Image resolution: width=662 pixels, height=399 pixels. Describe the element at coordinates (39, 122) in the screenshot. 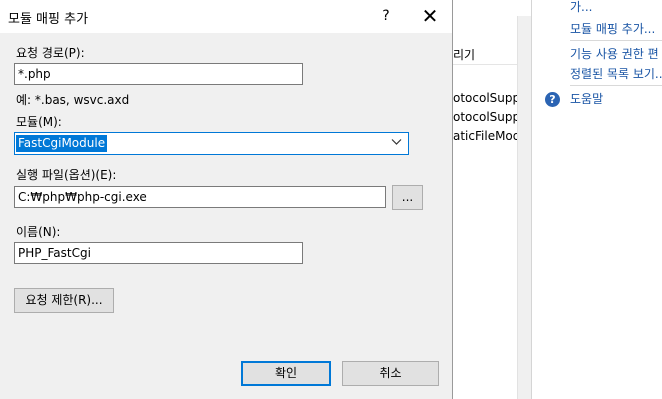

I see `module-label: 모듈(M):` at that location.